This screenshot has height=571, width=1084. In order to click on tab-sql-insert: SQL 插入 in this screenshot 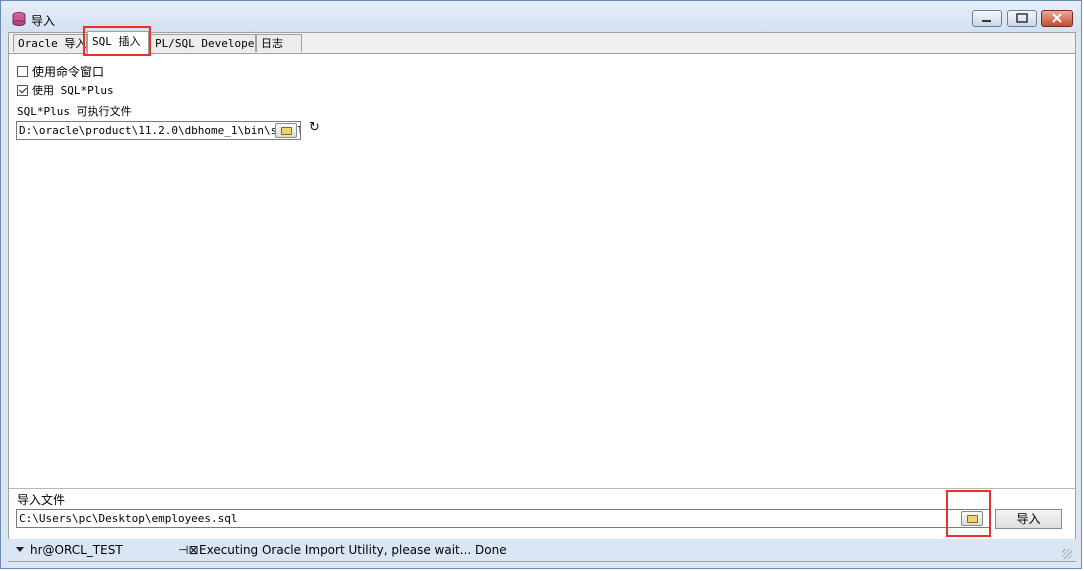, I will do `click(118, 42)`.